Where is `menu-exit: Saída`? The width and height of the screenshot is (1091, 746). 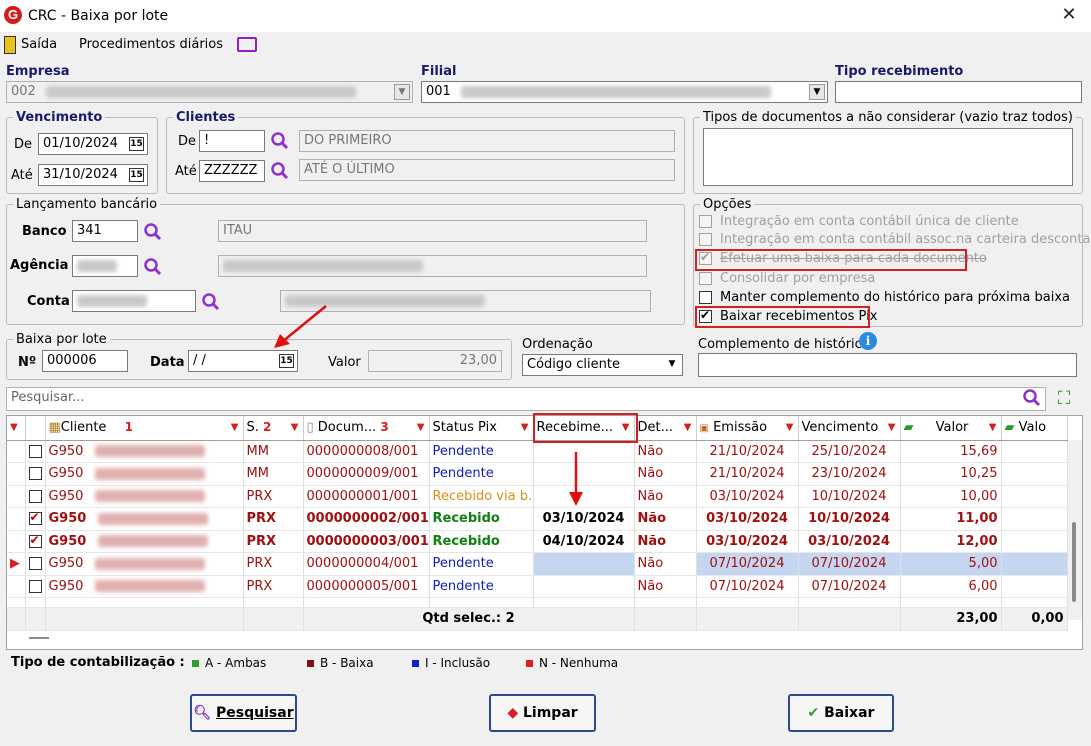 menu-exit: Saída is located at coordinates (39, 44).